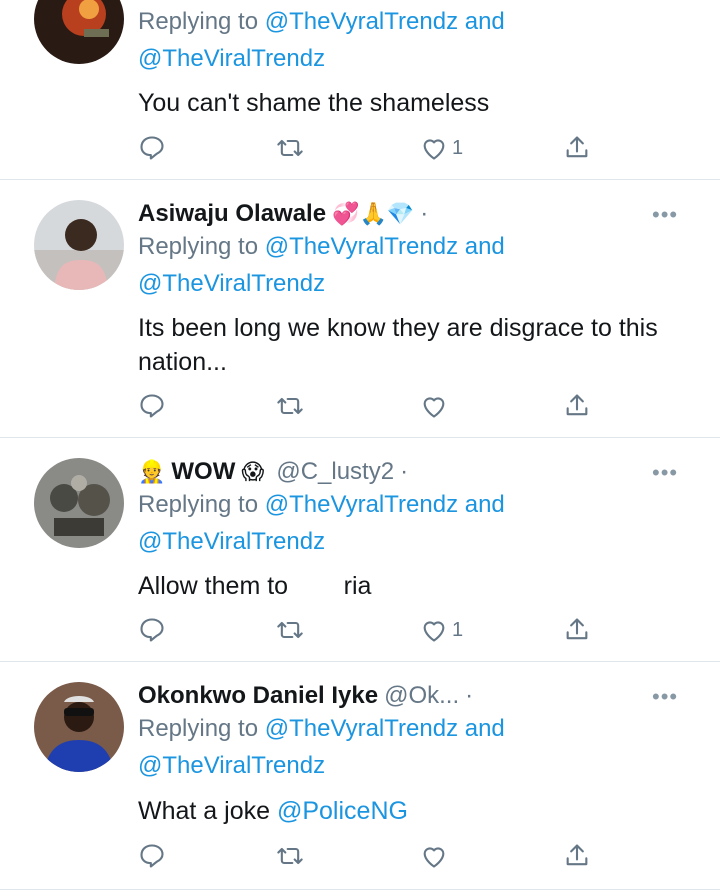  Describe the element at coordinates (273, 811) in the screenshot. I see `tweet-text: What a joke @PoliceNG` at that location.